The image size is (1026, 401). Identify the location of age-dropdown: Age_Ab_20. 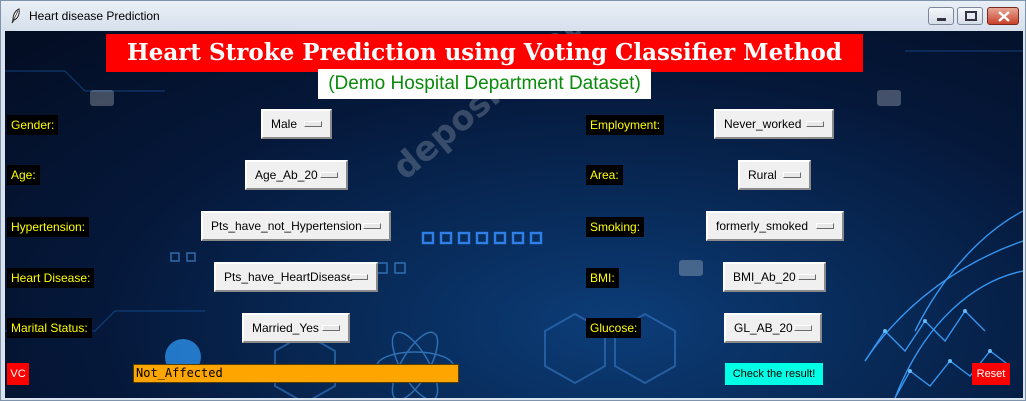
(296, 175).